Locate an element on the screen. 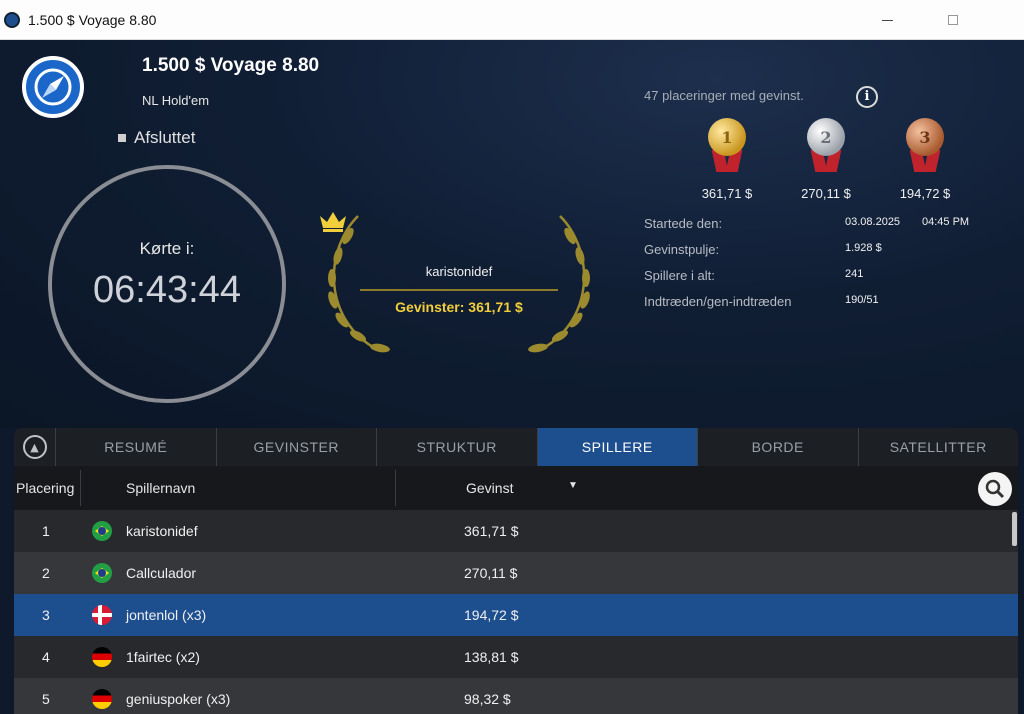 The image size is (1024, 714). chevron-up-icon: ▲ is located at coordinates (34, 447).